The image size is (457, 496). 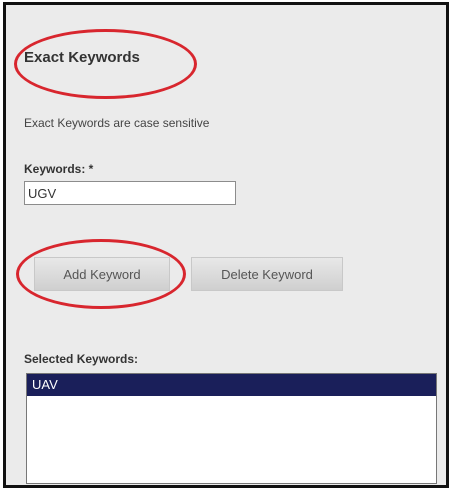 What do you see at coordinates (130, 193) in the screenshot?
I see `keywords-input` at bounding box center [130, 193].